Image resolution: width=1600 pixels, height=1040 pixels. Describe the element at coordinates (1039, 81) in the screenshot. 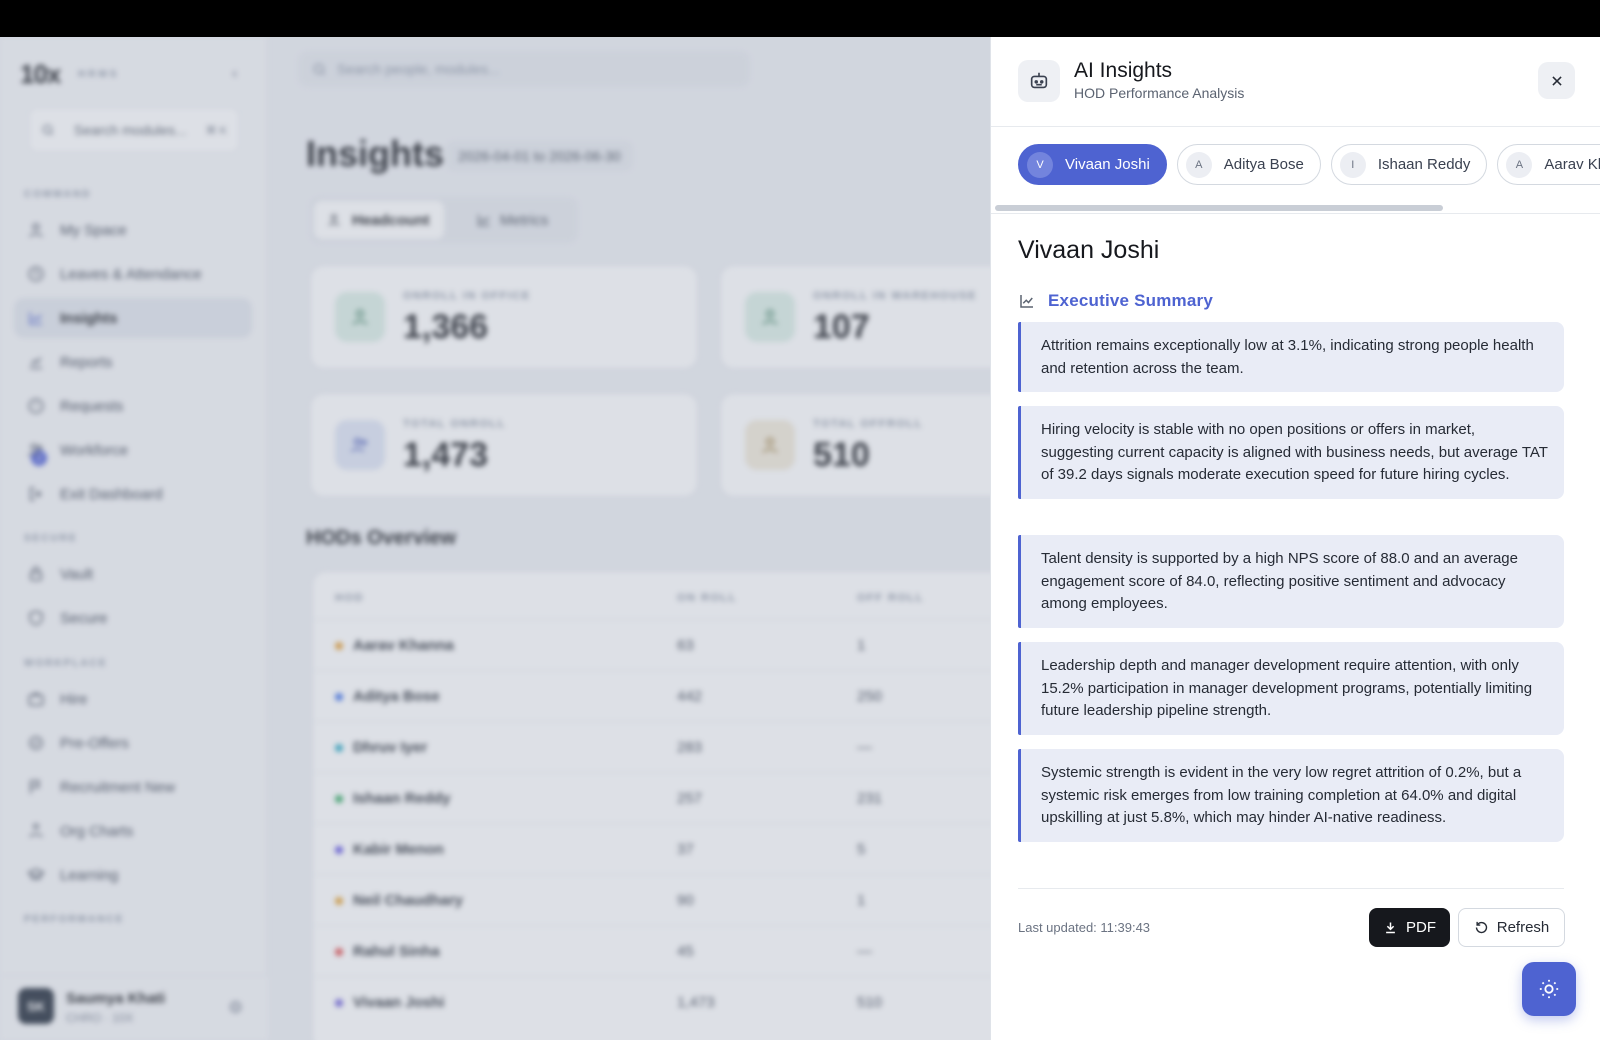

I see `robot-icon` at that location.